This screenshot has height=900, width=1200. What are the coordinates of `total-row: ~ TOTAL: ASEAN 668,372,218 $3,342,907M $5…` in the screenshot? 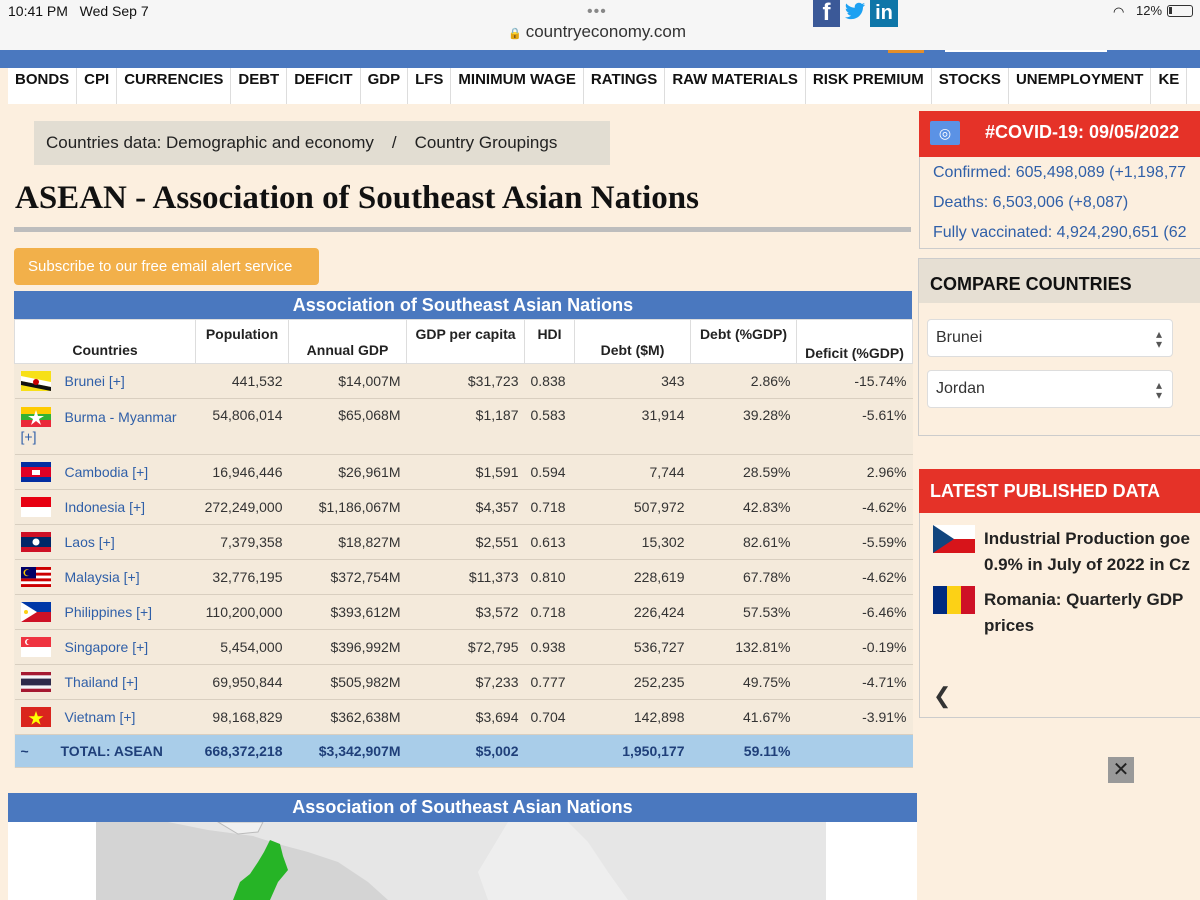 It's located at (463, 751).